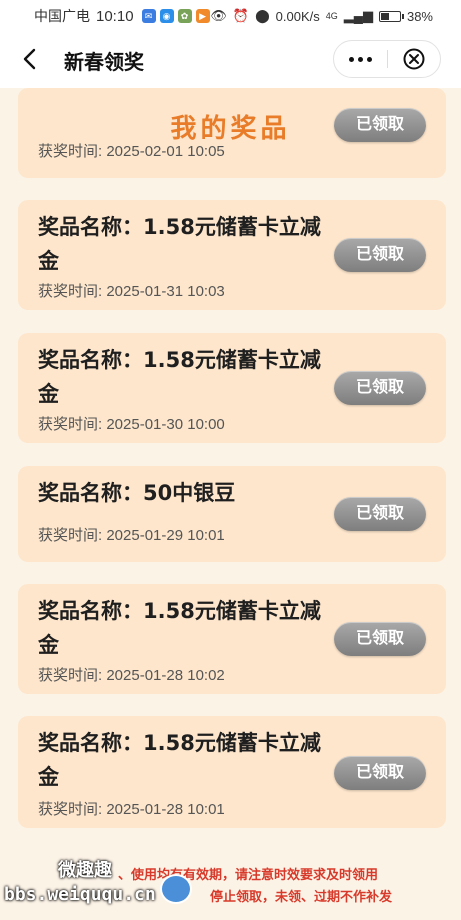  Describe the element at coordinates (202, 16) in the screenshot. I see `video-notification-icon: ▶` at that location.